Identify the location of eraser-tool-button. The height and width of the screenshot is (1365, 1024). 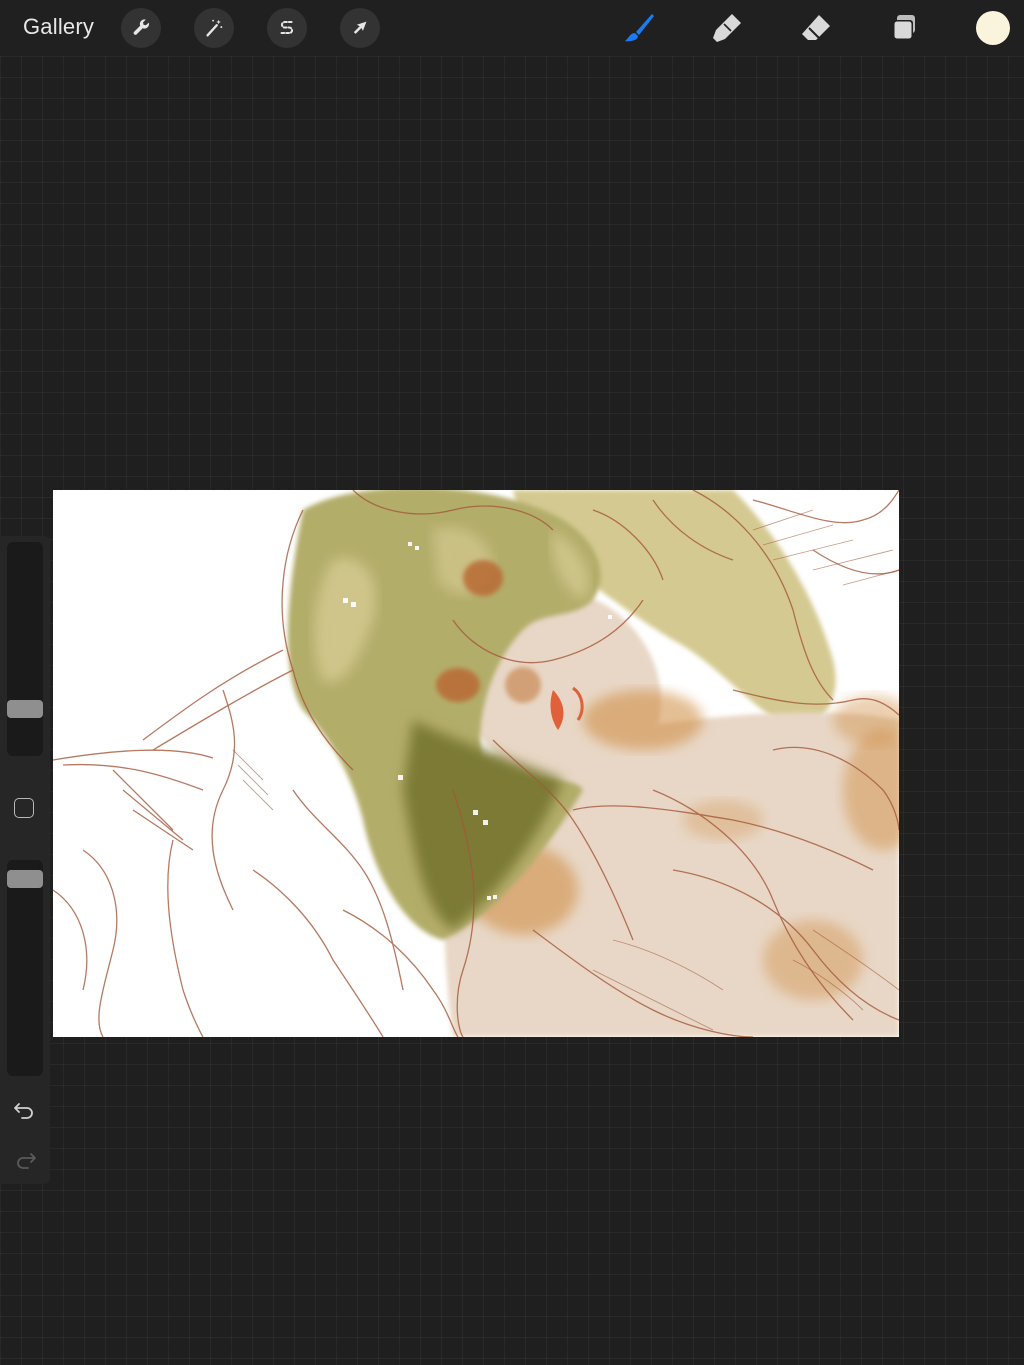
(816, 28).